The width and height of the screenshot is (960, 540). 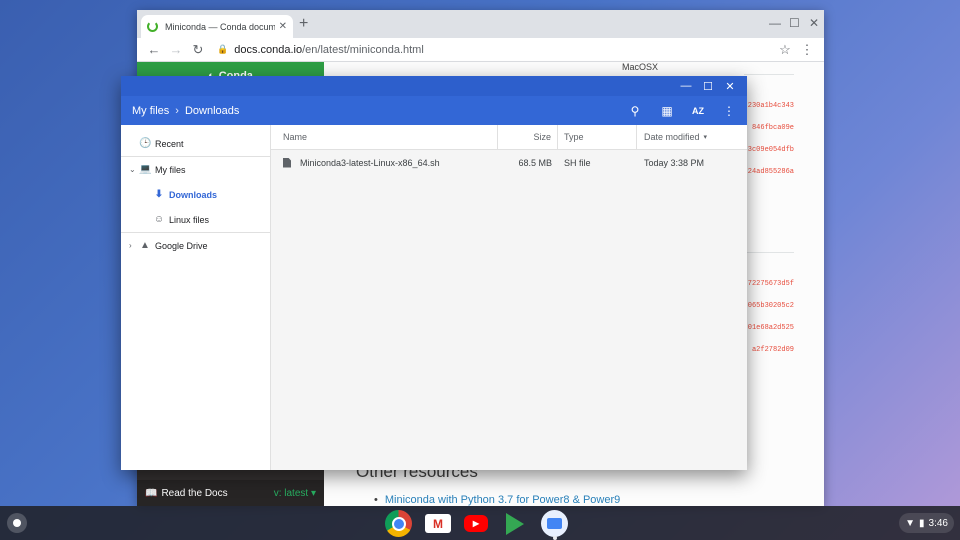 I want to click on sort-button: AZ, so click(x=698, y=111).